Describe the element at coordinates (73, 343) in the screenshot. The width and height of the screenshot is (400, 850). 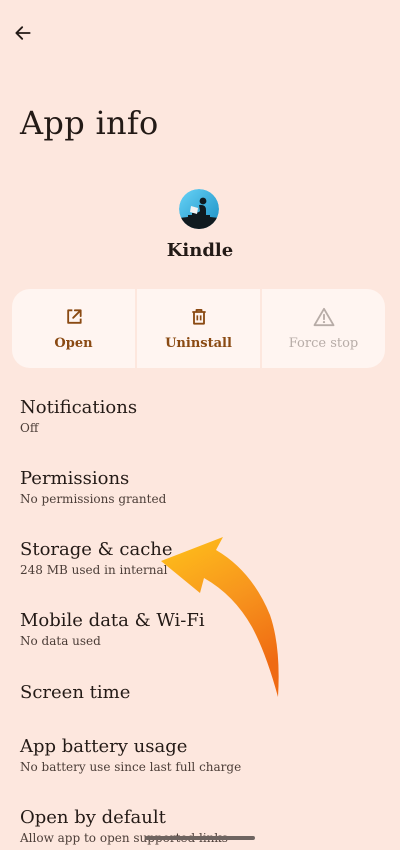
I see `open-label: Open` at that location.